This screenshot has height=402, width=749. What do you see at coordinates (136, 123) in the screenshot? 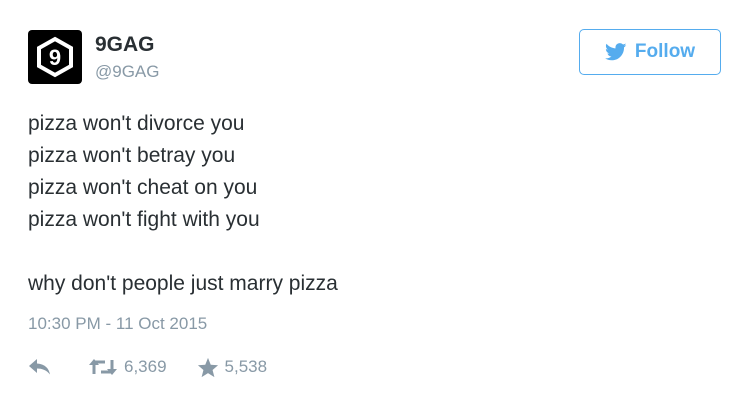
I see `tweet-line: pizza won't divorce you` at bounding box center [136, 123].